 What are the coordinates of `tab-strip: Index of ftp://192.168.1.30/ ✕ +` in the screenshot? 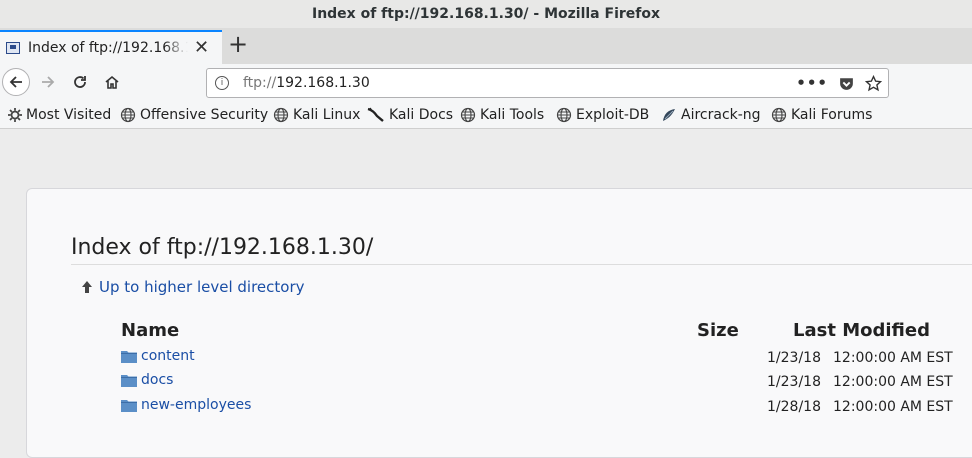 It's located at (486, 46).